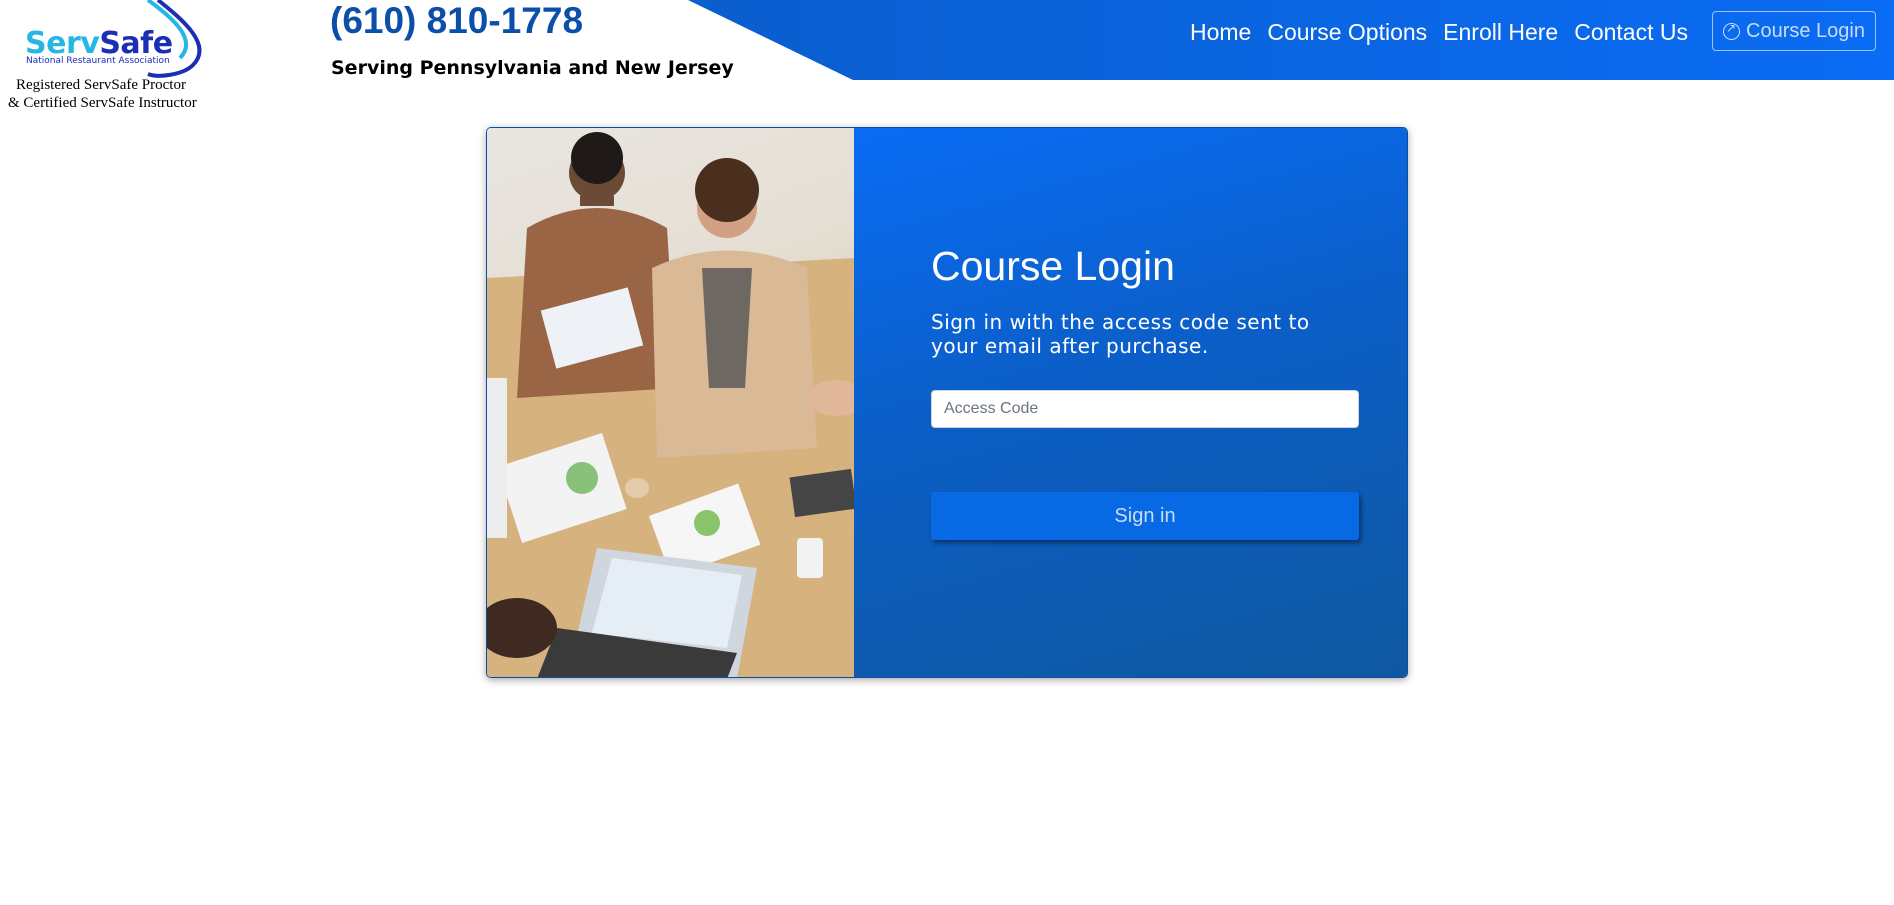  I want to click on meeting-illustration, so click(670, 404).